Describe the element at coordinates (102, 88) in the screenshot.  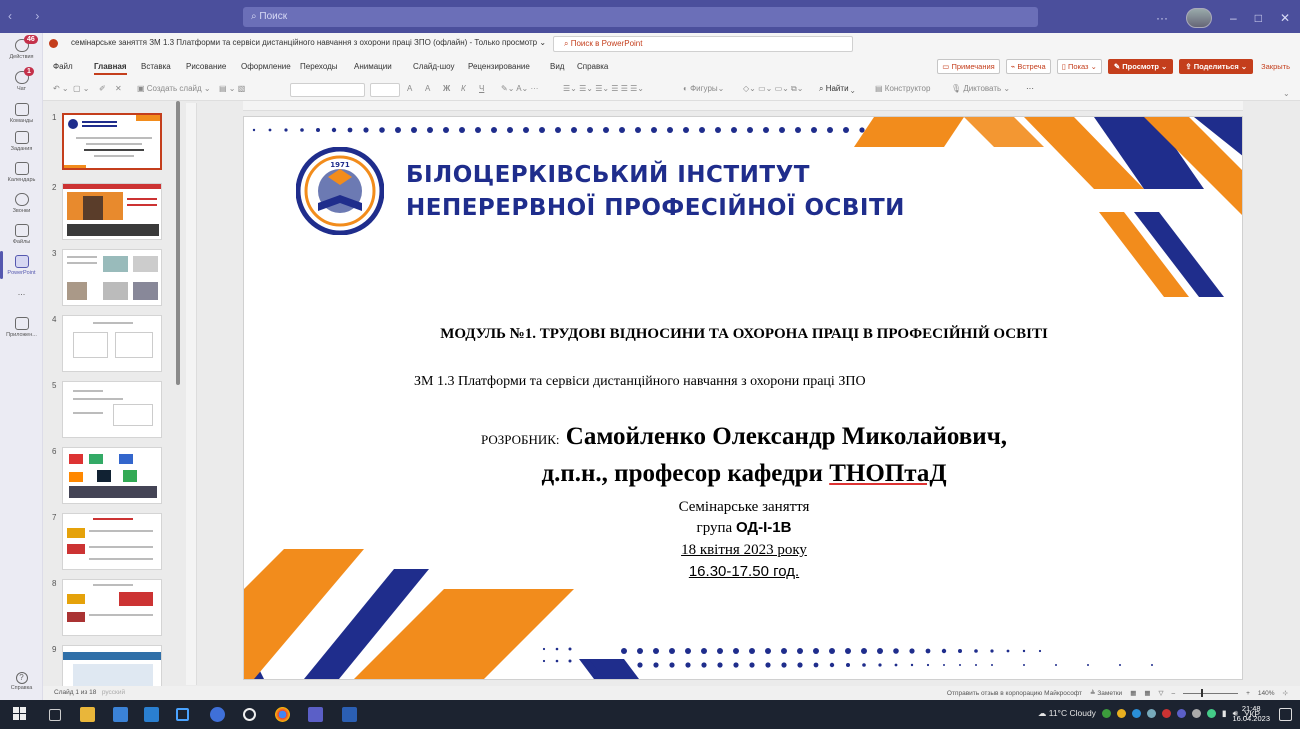
I see `format-painter-icon: ✐` at that location.